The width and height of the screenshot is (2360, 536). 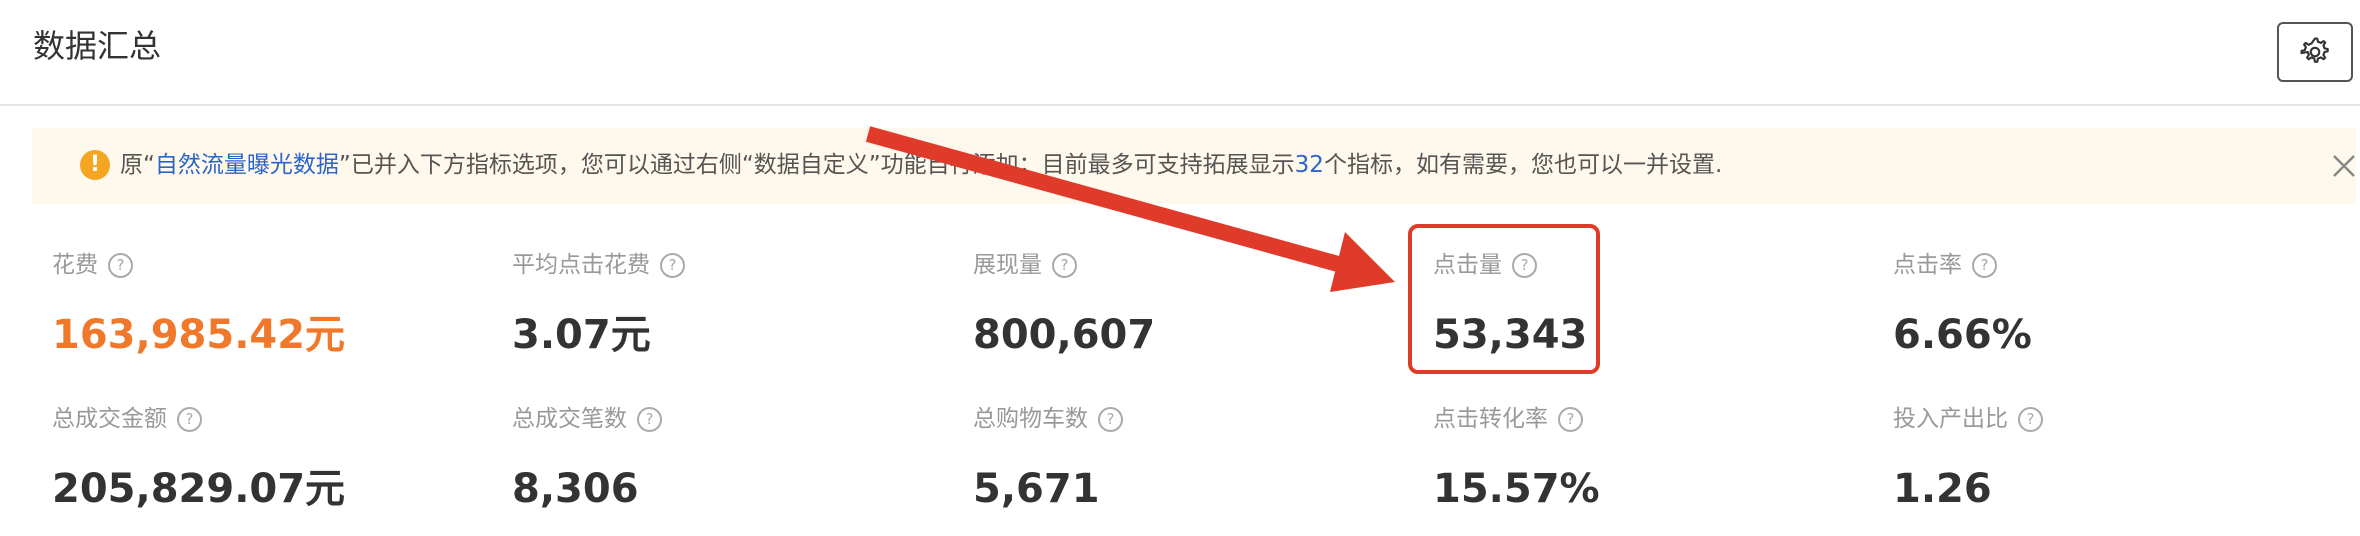 I want to click on metric-click-conversion-rate: 点击转化率 ? 15.57%, so click(x=1643, y=459).